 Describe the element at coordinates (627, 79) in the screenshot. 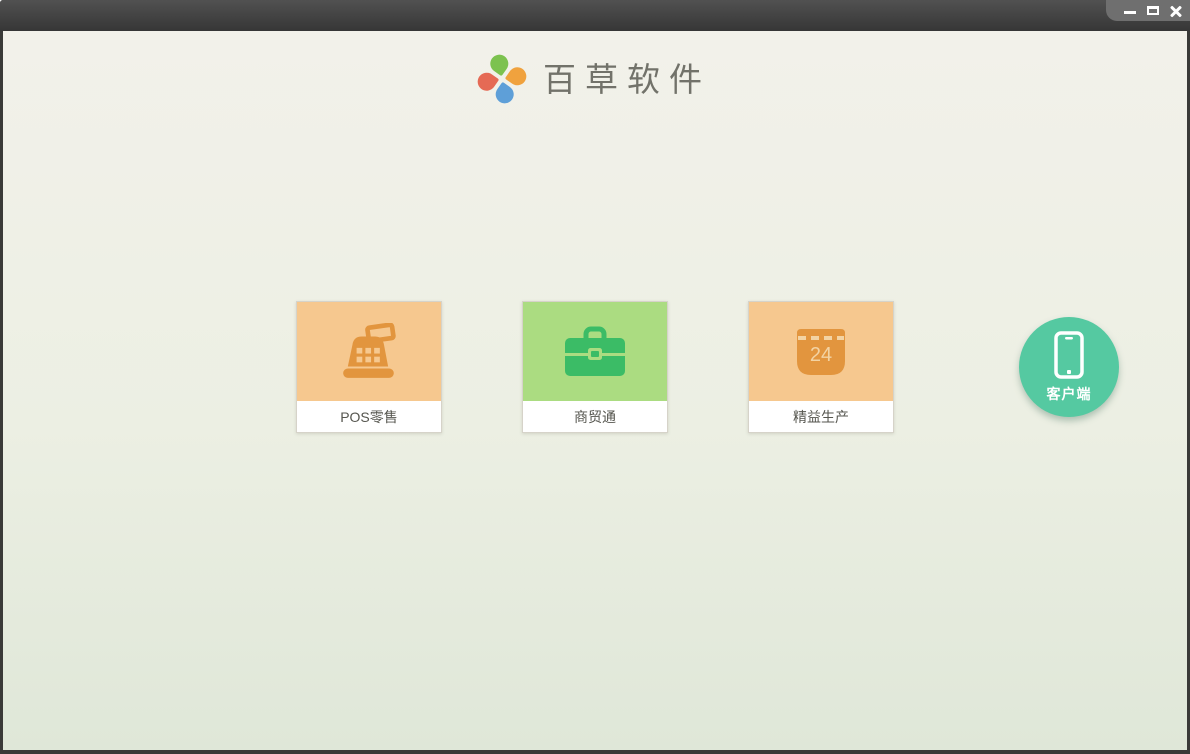

I see `app-title: 百草软件` at that location.